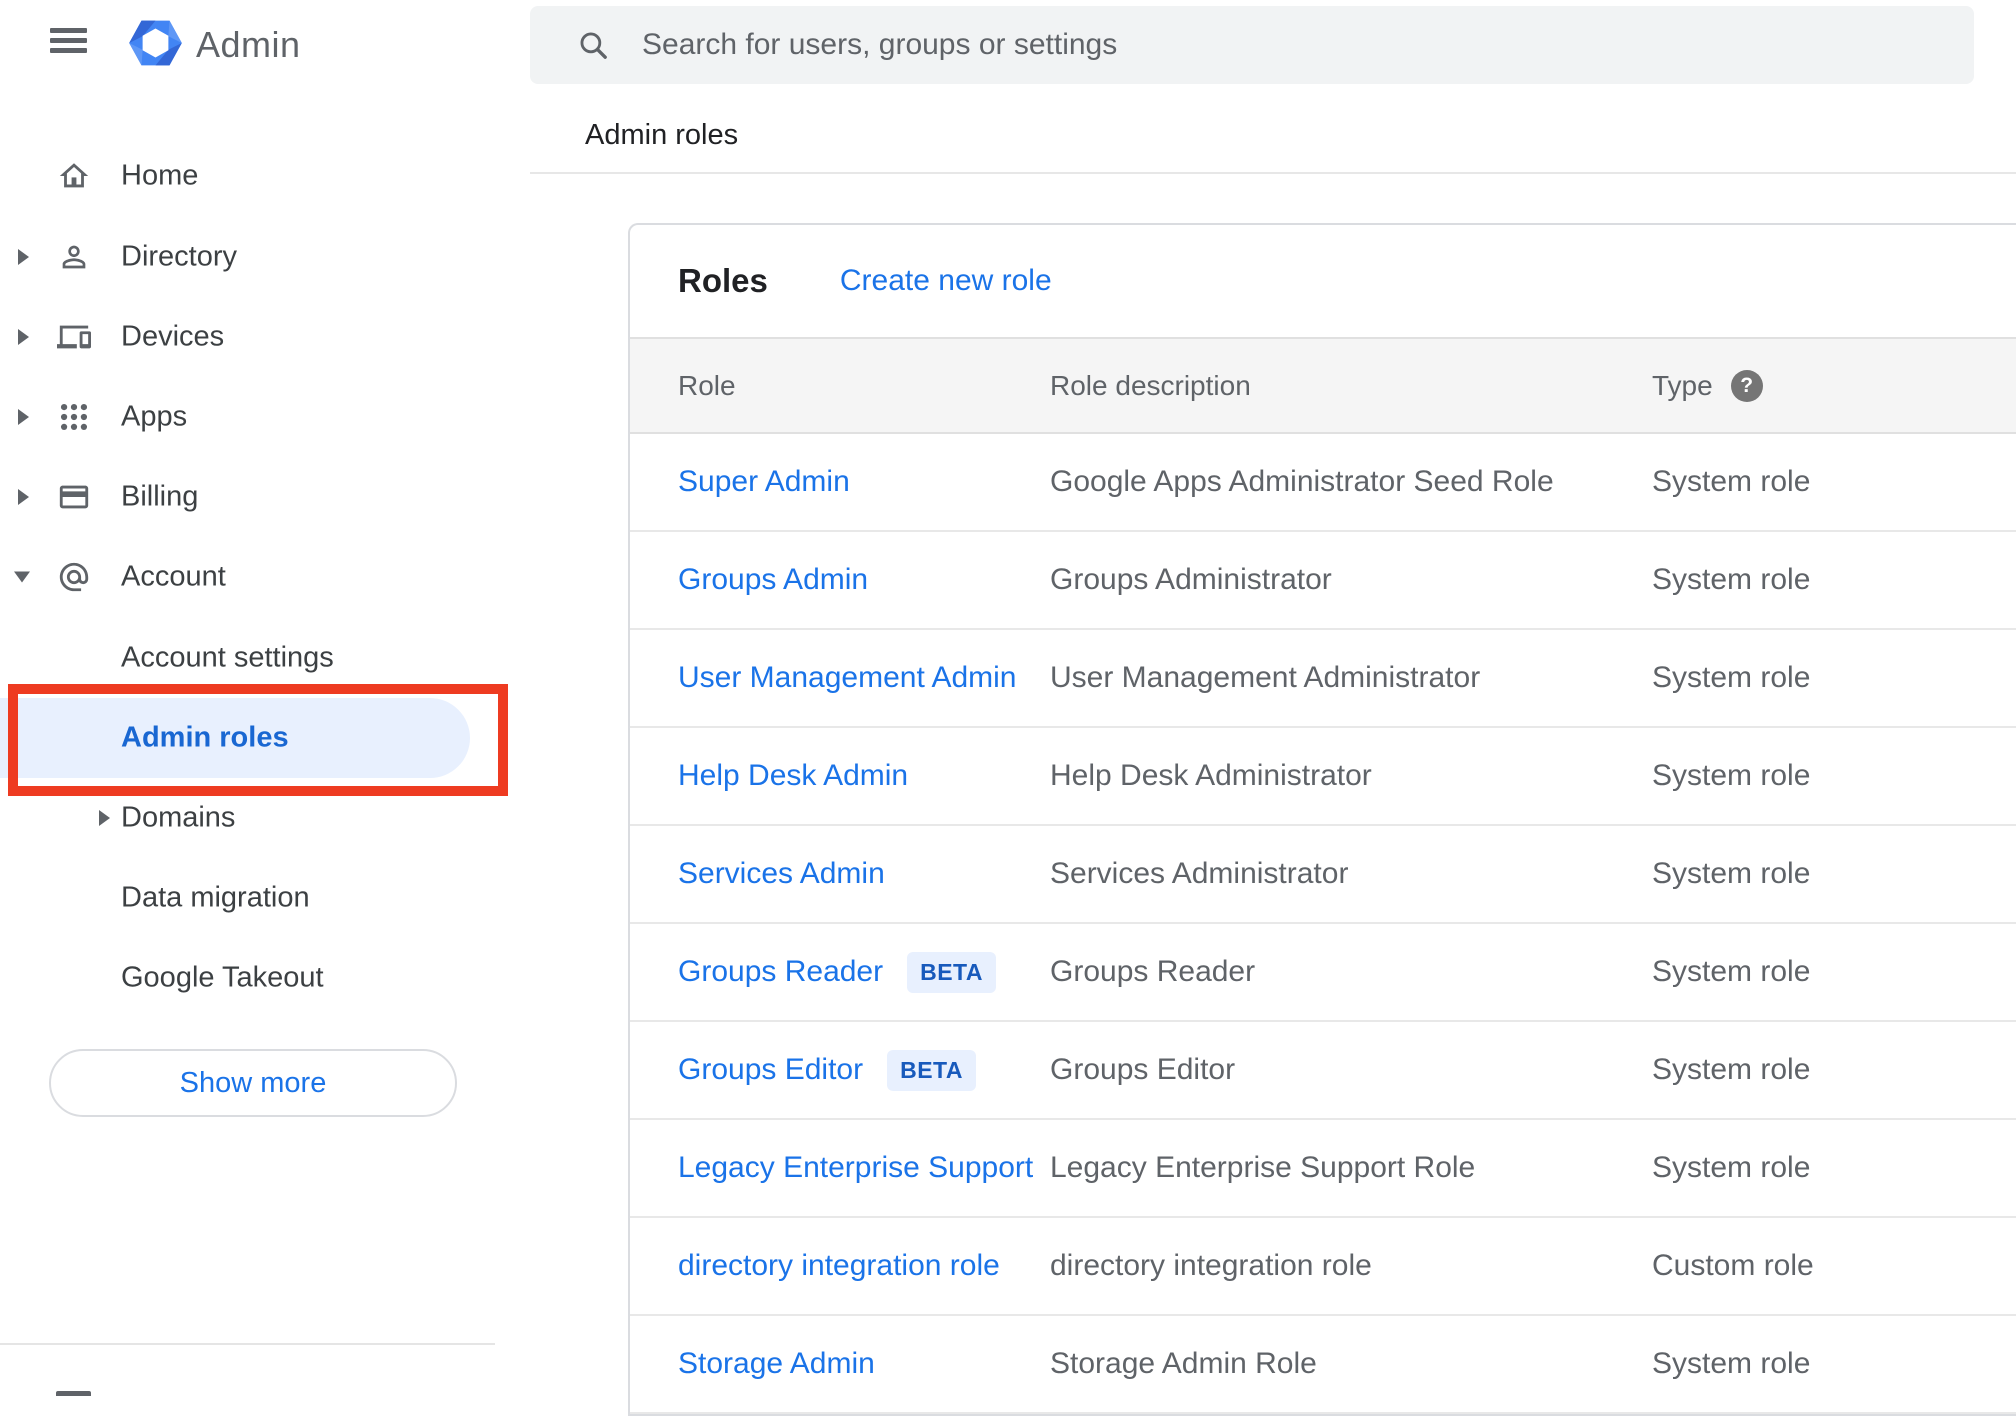  I want to click on sidebar-item-label: Admin roles, so click(205, 737).